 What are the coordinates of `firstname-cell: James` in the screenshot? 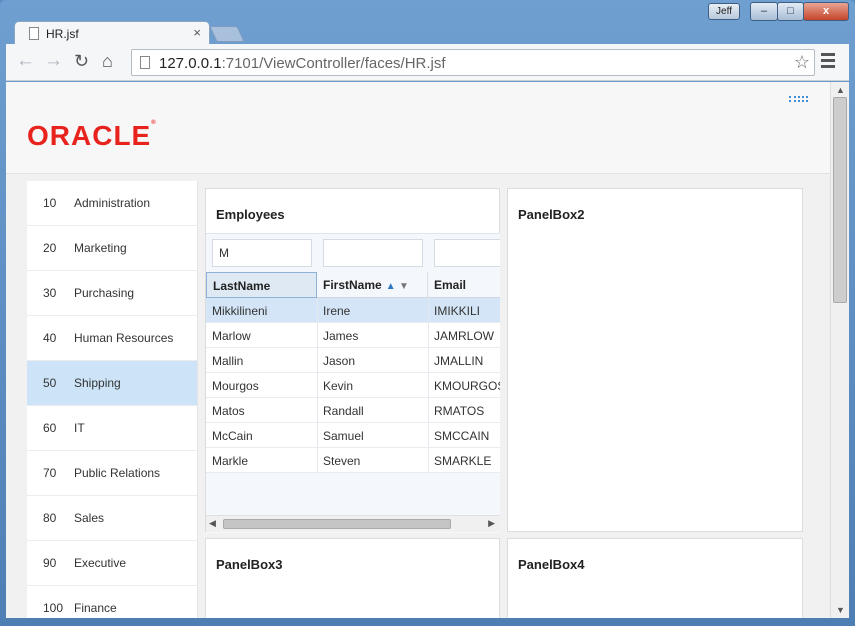 It's located at (341, 336).